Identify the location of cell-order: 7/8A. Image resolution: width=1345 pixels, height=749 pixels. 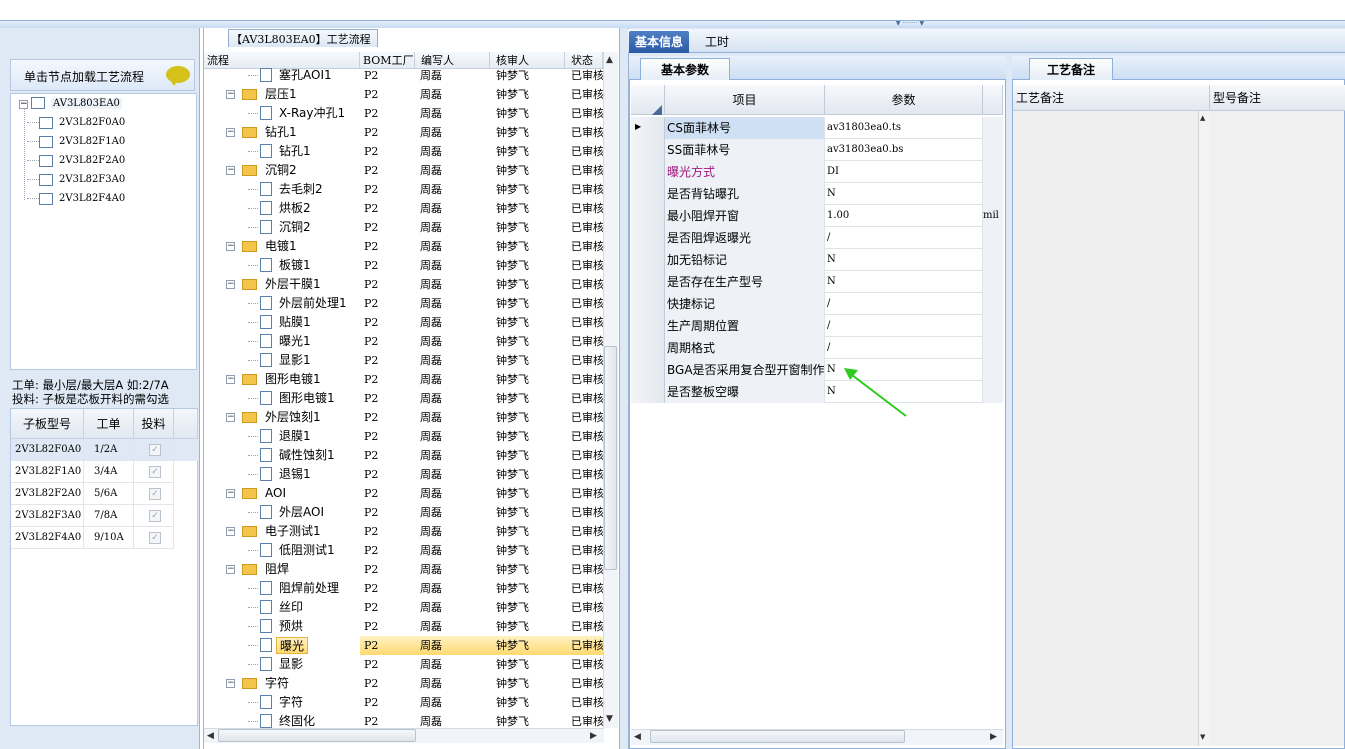
(109, 516).